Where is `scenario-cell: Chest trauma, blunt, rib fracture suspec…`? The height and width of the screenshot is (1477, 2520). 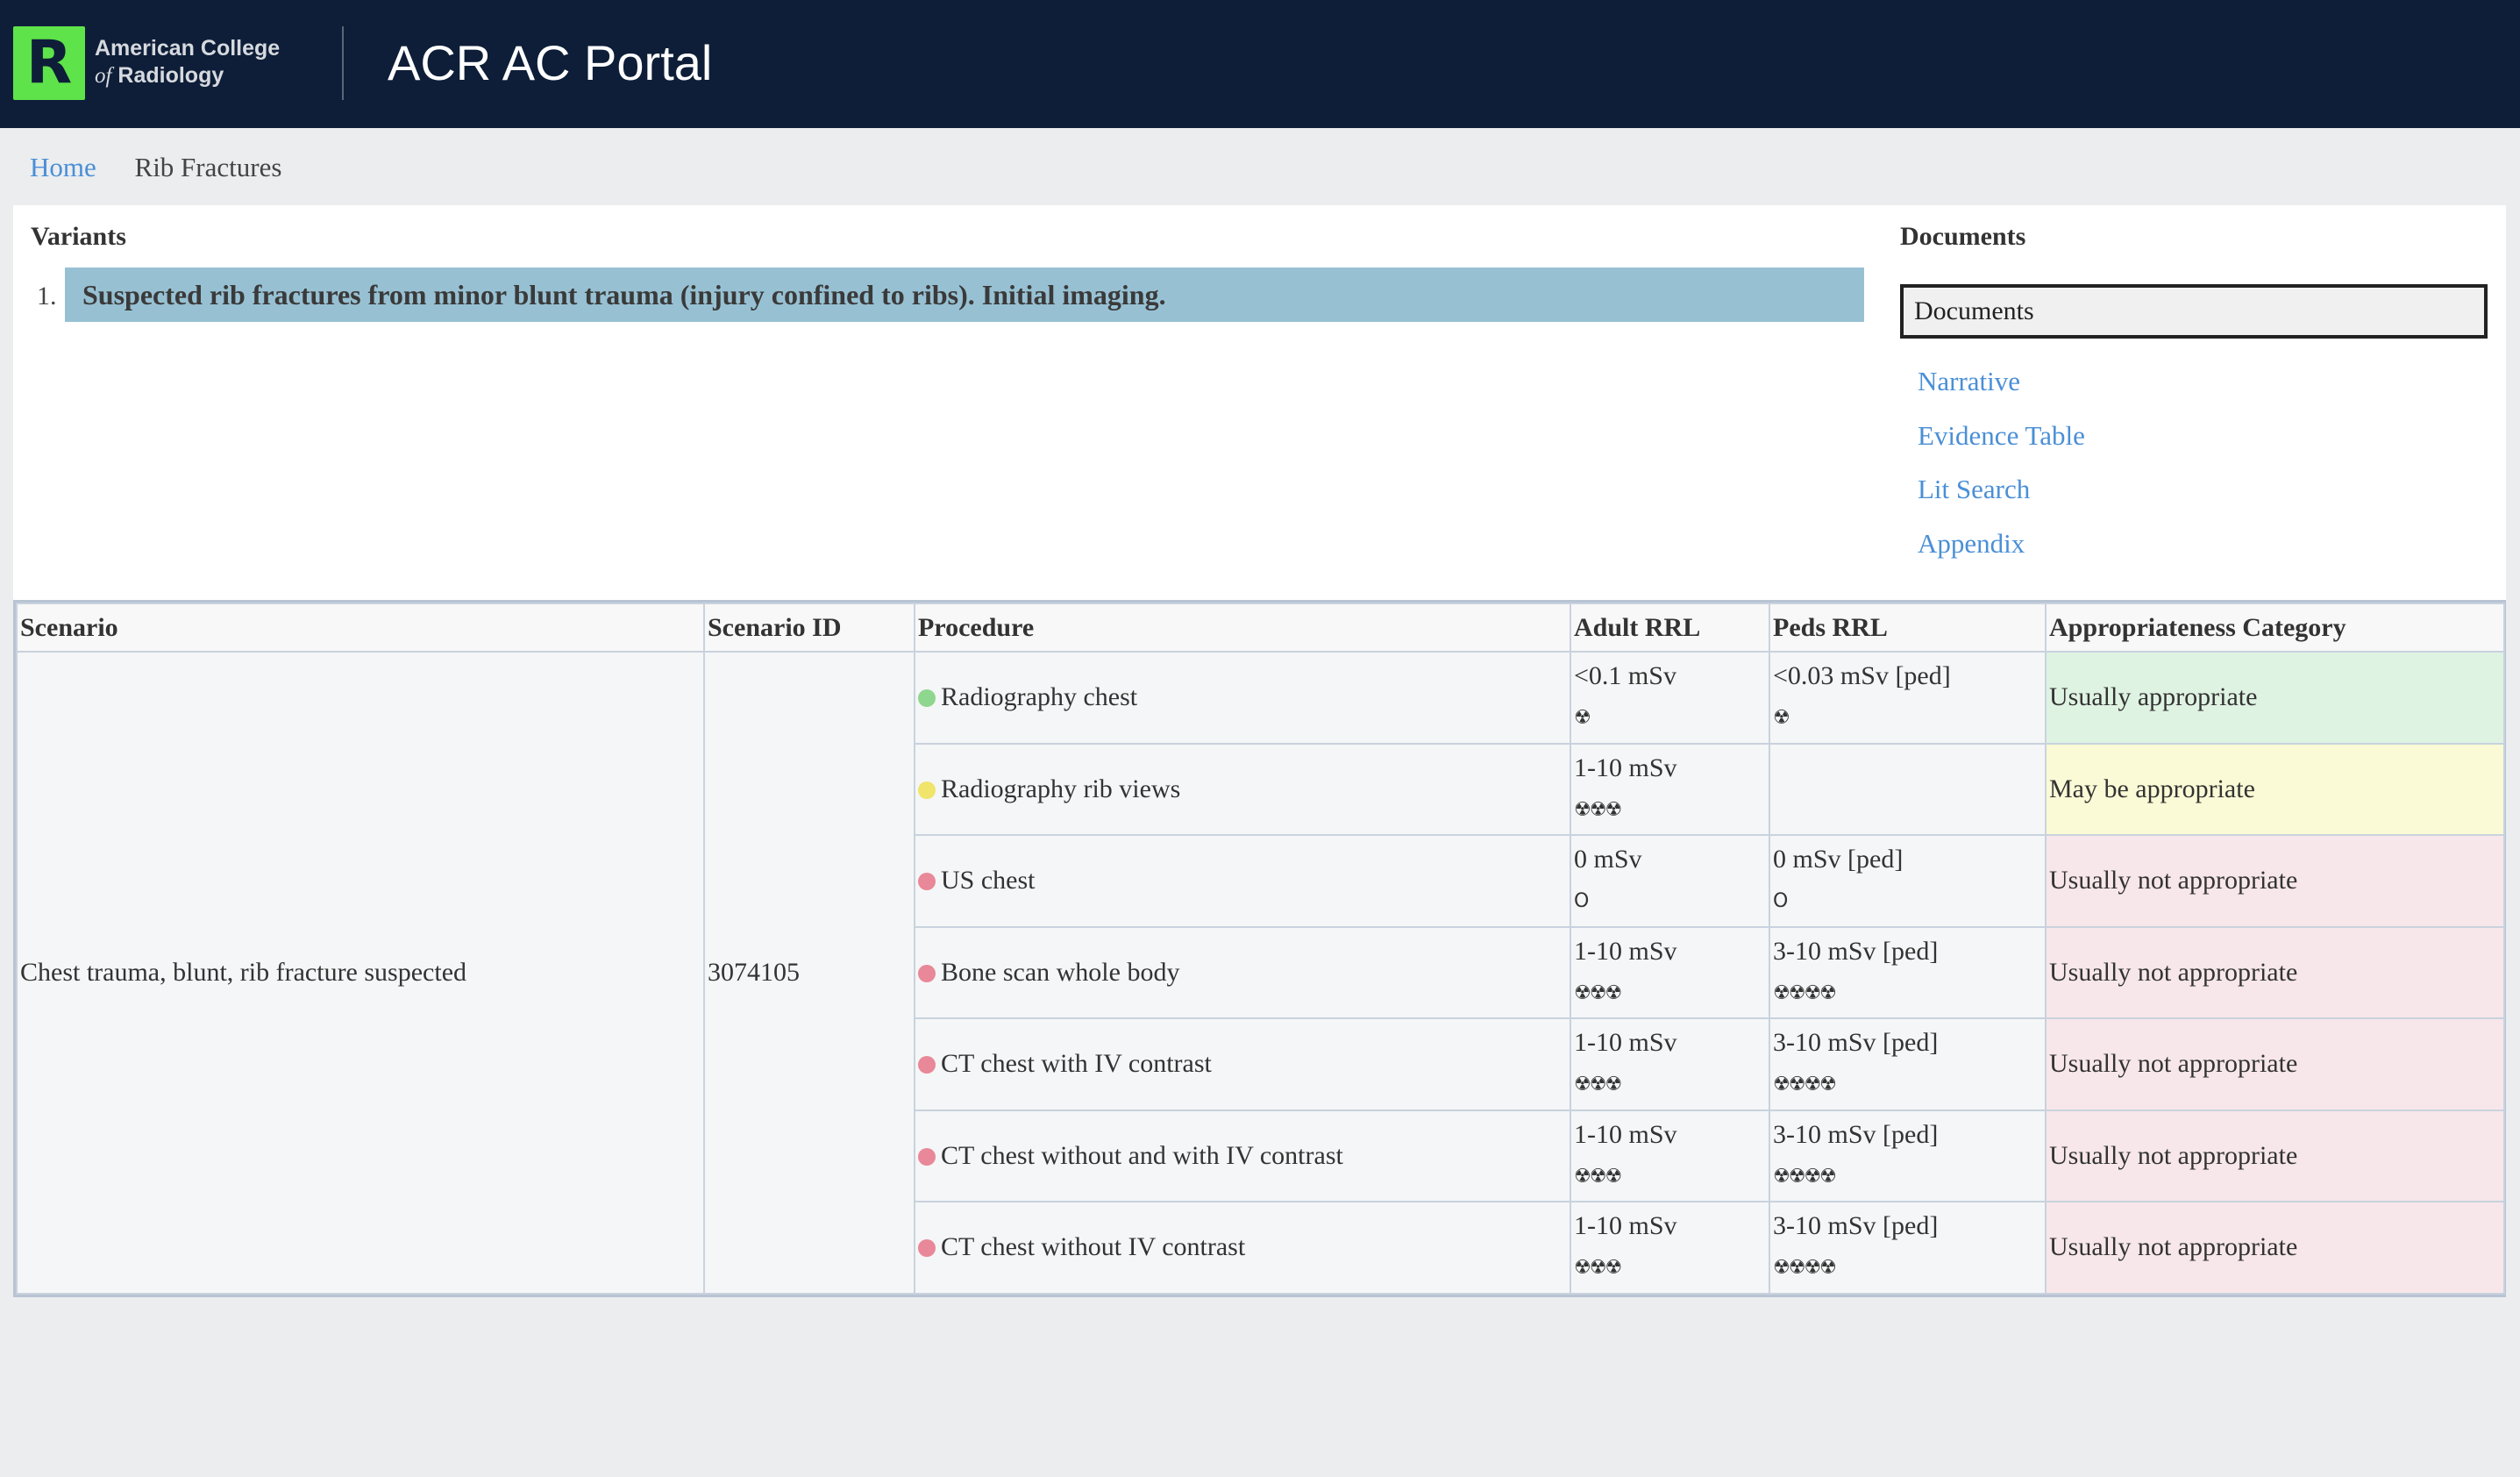
scenario-cell: Chest trauma, blunt, rib fracture suspec… is located at coordinates (360, 973).